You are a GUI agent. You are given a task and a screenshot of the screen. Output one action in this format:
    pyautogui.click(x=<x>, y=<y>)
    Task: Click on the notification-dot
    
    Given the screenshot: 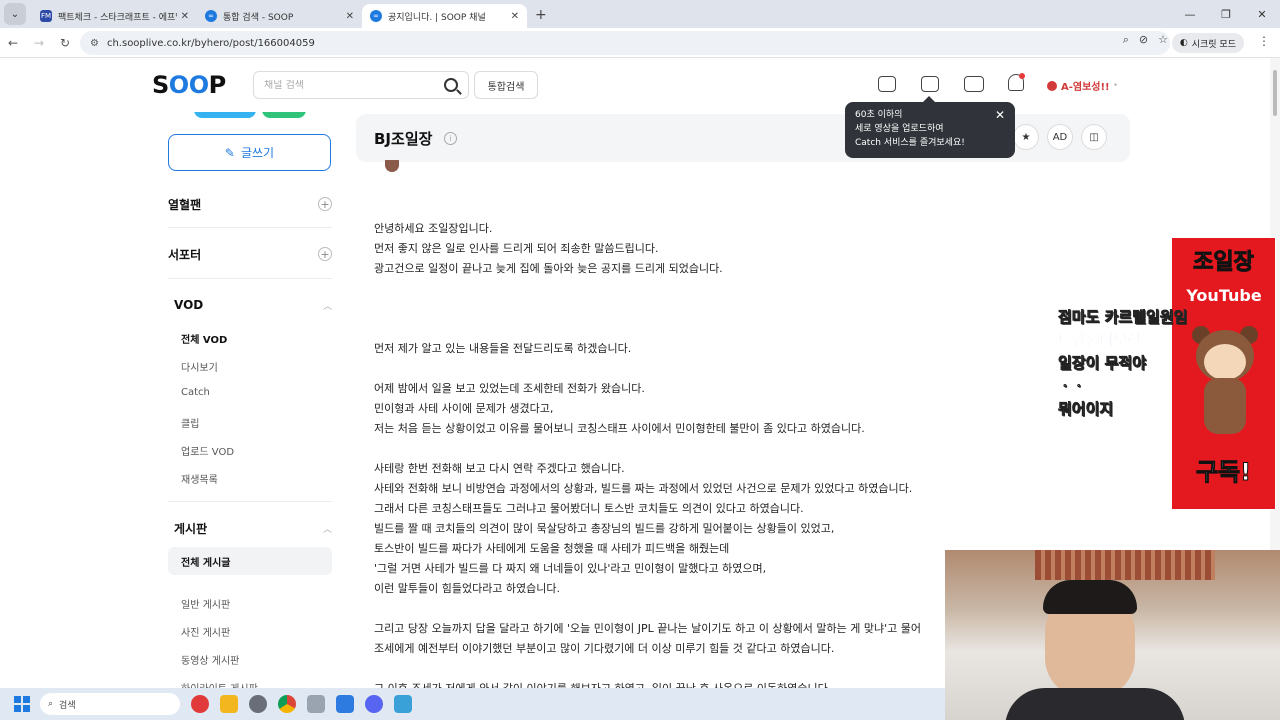 What is the action you would take?
    pyautogui.click(x=1022, y=76)
    